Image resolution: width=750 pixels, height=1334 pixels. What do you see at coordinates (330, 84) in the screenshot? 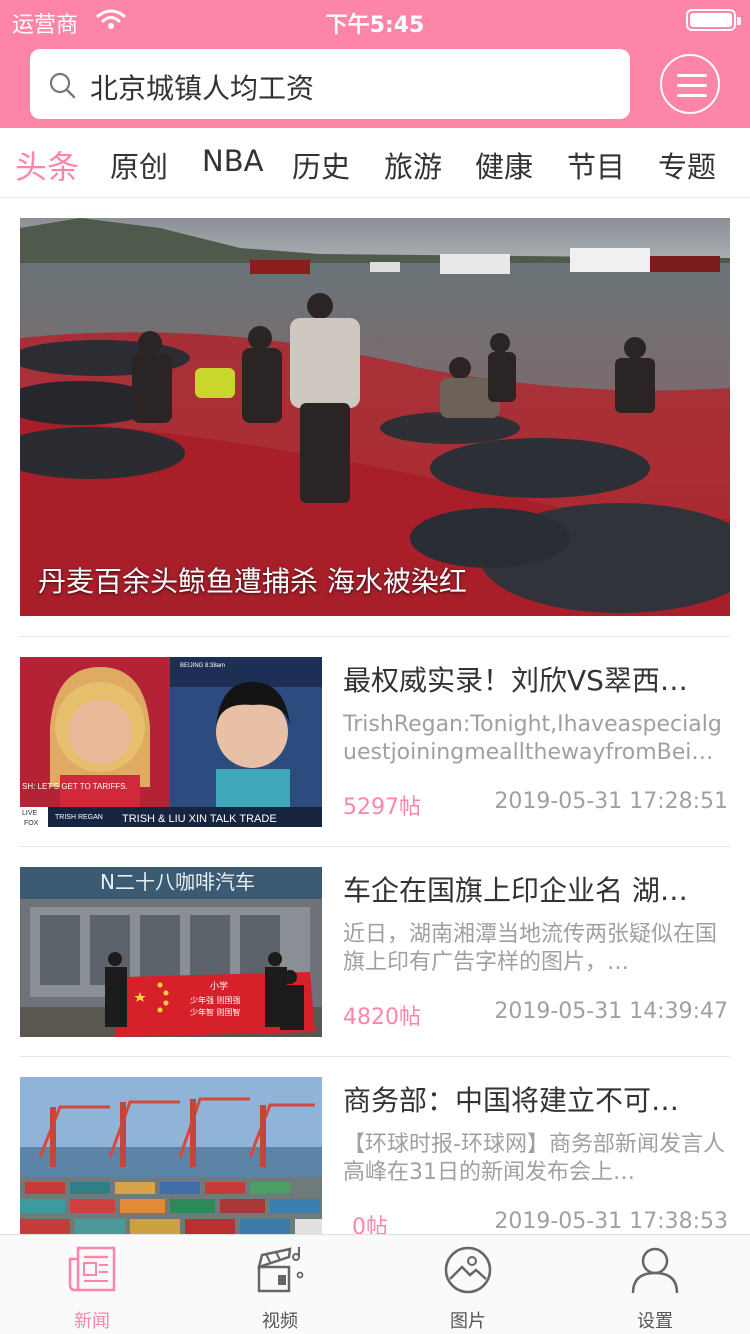
I see `search-bar: 北京城镇人均工资` at bounding box center [330, 84].